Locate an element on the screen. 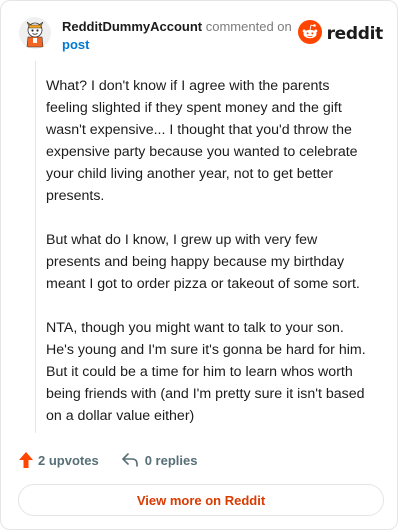  reddit-logo-icon is located at coordinates (309, 34).